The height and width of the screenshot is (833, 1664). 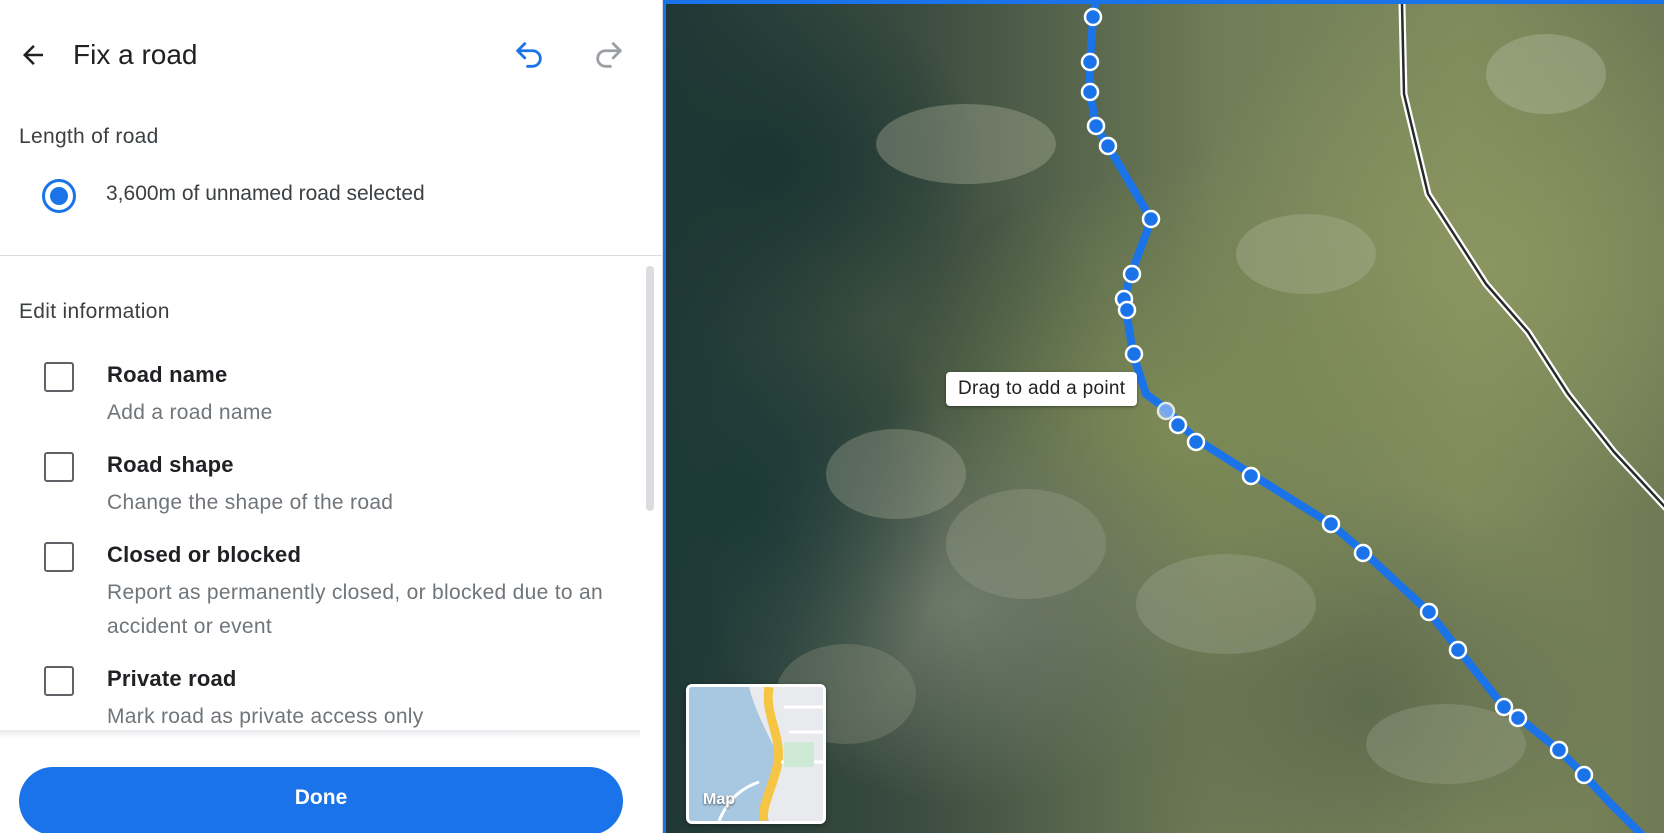 I want to click on private-road-checkbox, so click(x=59, y=681).